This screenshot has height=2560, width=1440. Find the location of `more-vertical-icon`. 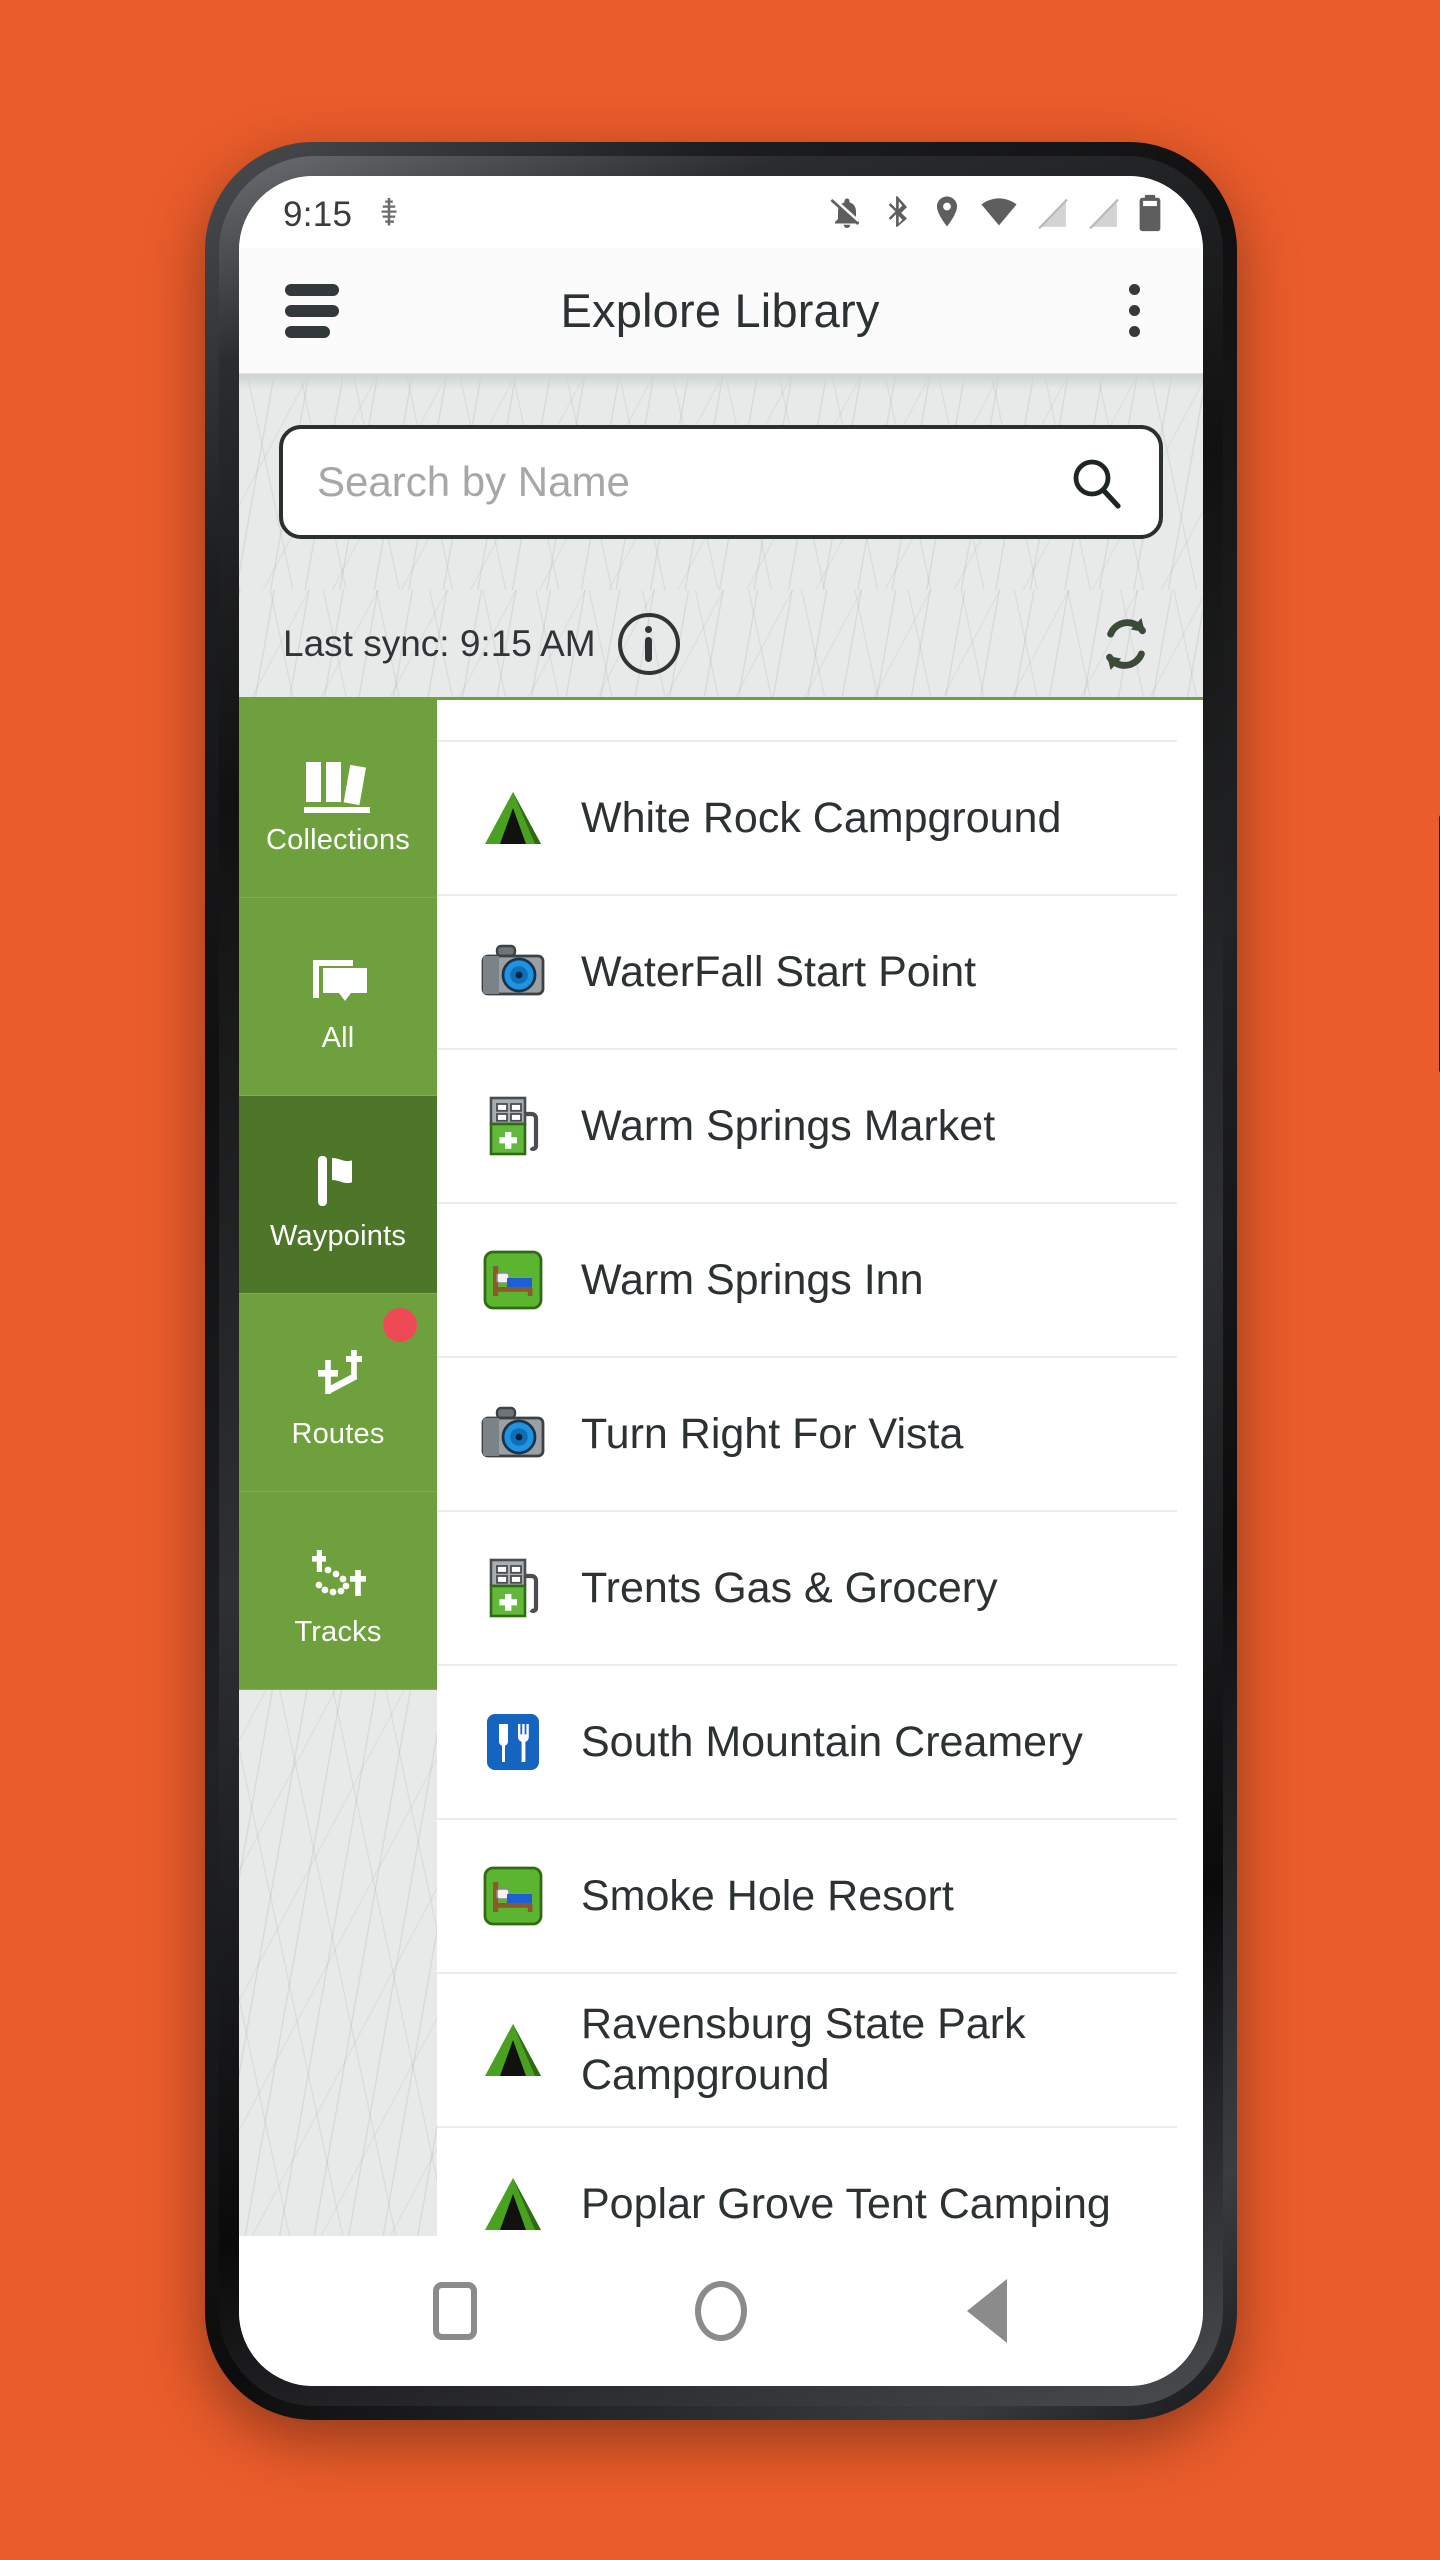

more-vertical-icon is located at coordinates (1134, 310).